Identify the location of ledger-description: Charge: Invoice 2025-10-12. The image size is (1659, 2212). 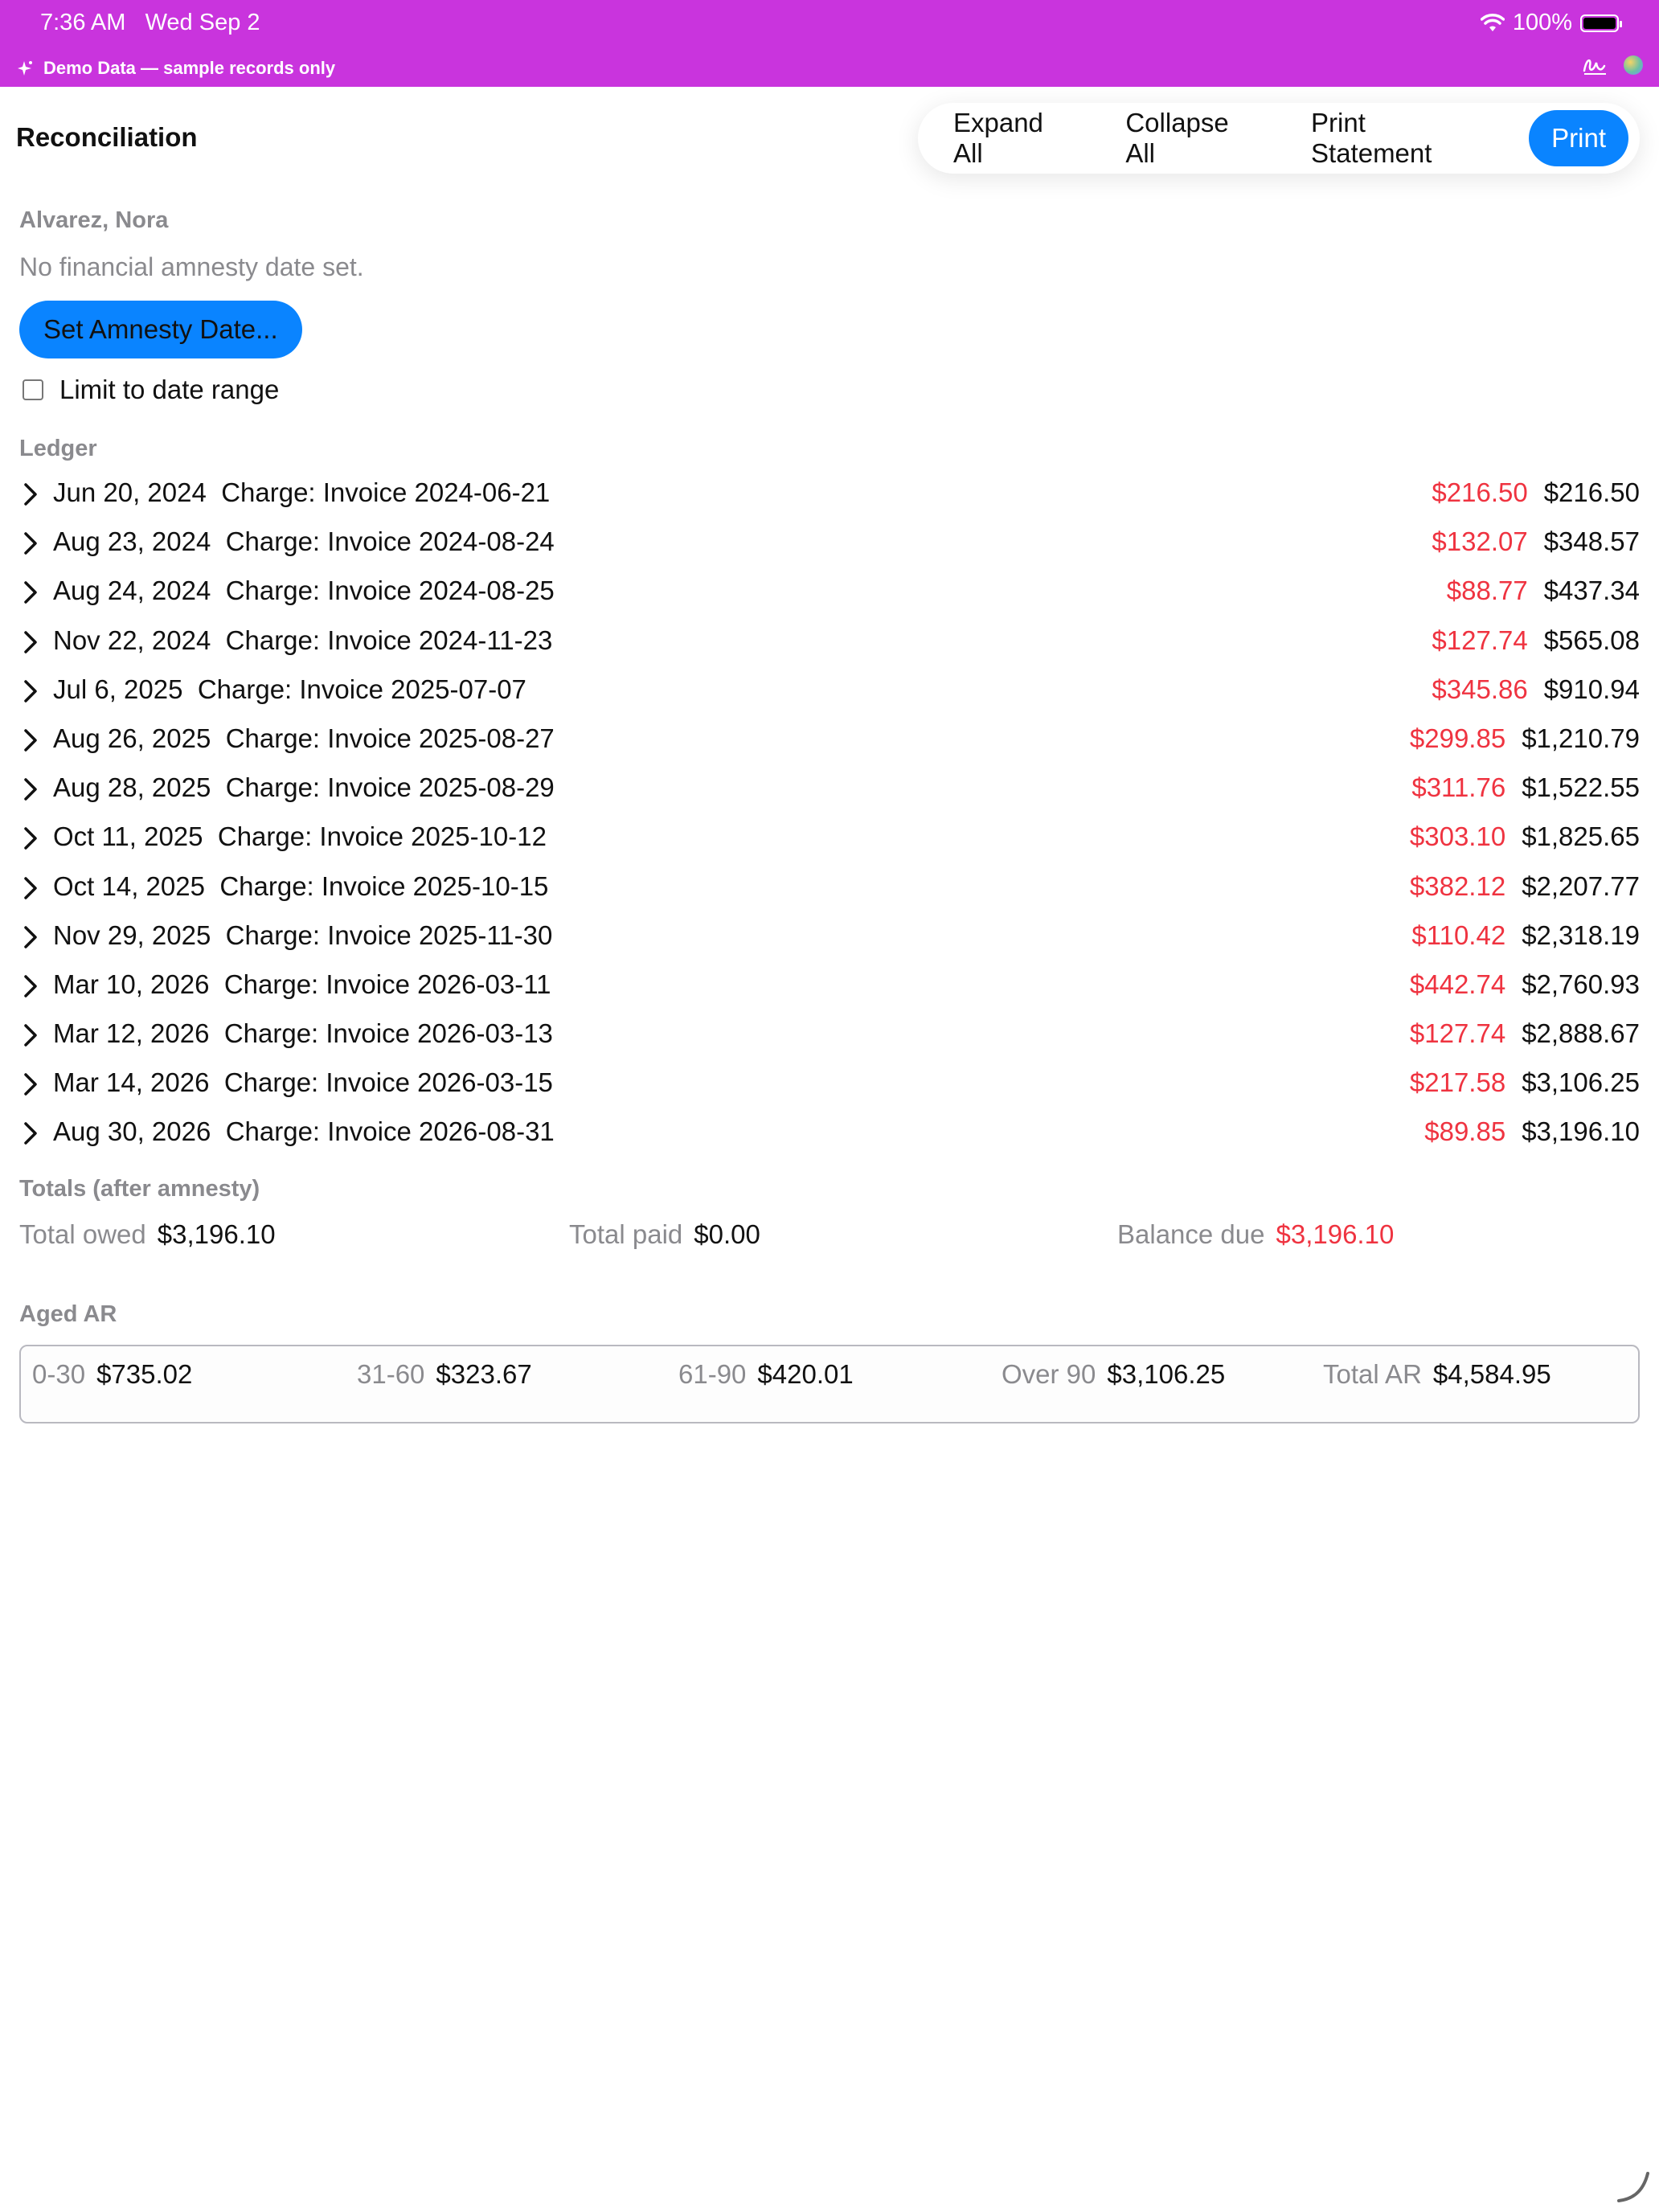
(382, 836).